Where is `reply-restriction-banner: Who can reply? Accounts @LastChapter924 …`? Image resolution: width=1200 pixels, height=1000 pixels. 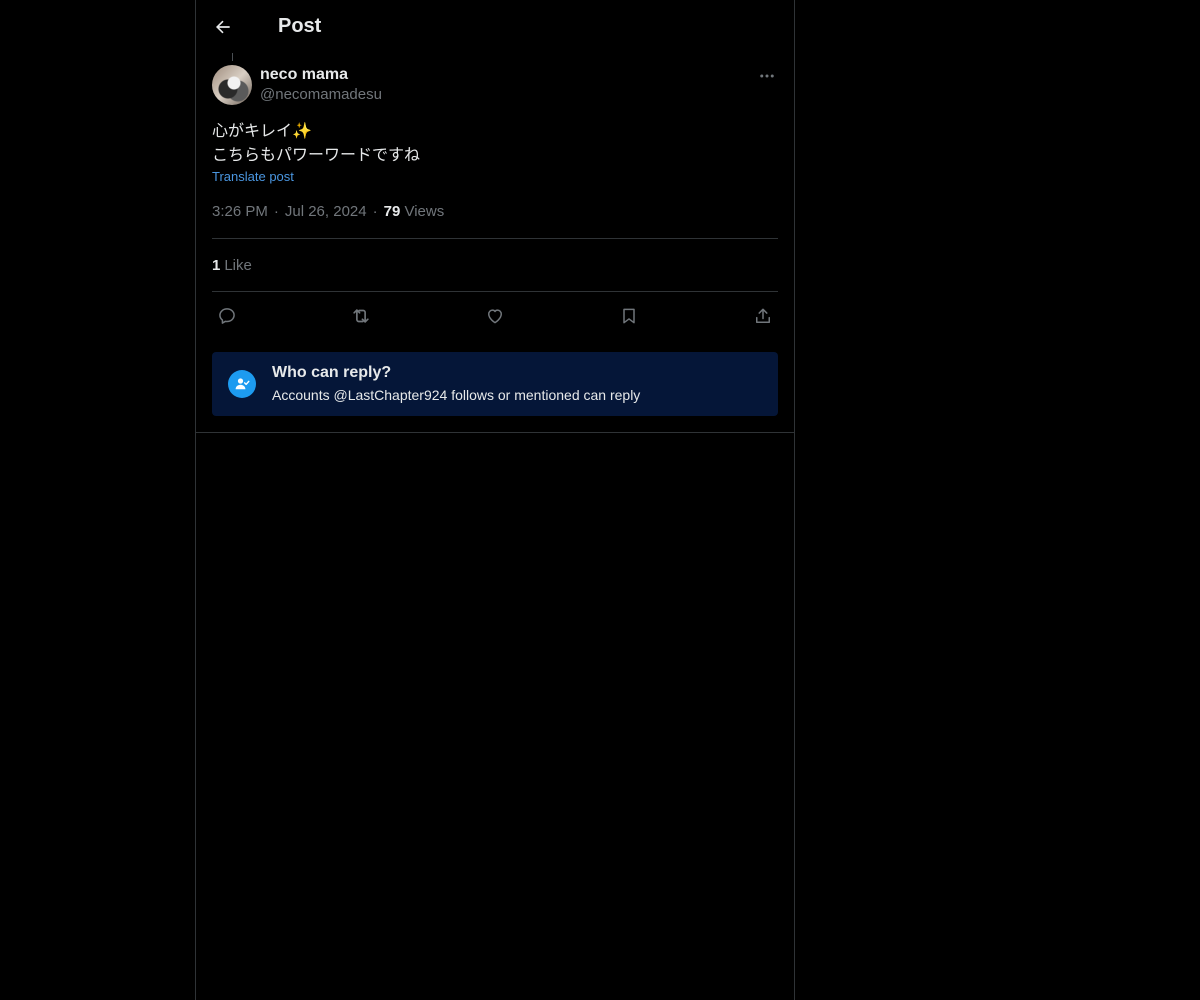
reply-restriction-banner: Who can reply? Accounts @LastChapter924 … is located at coordinates (495, 384).